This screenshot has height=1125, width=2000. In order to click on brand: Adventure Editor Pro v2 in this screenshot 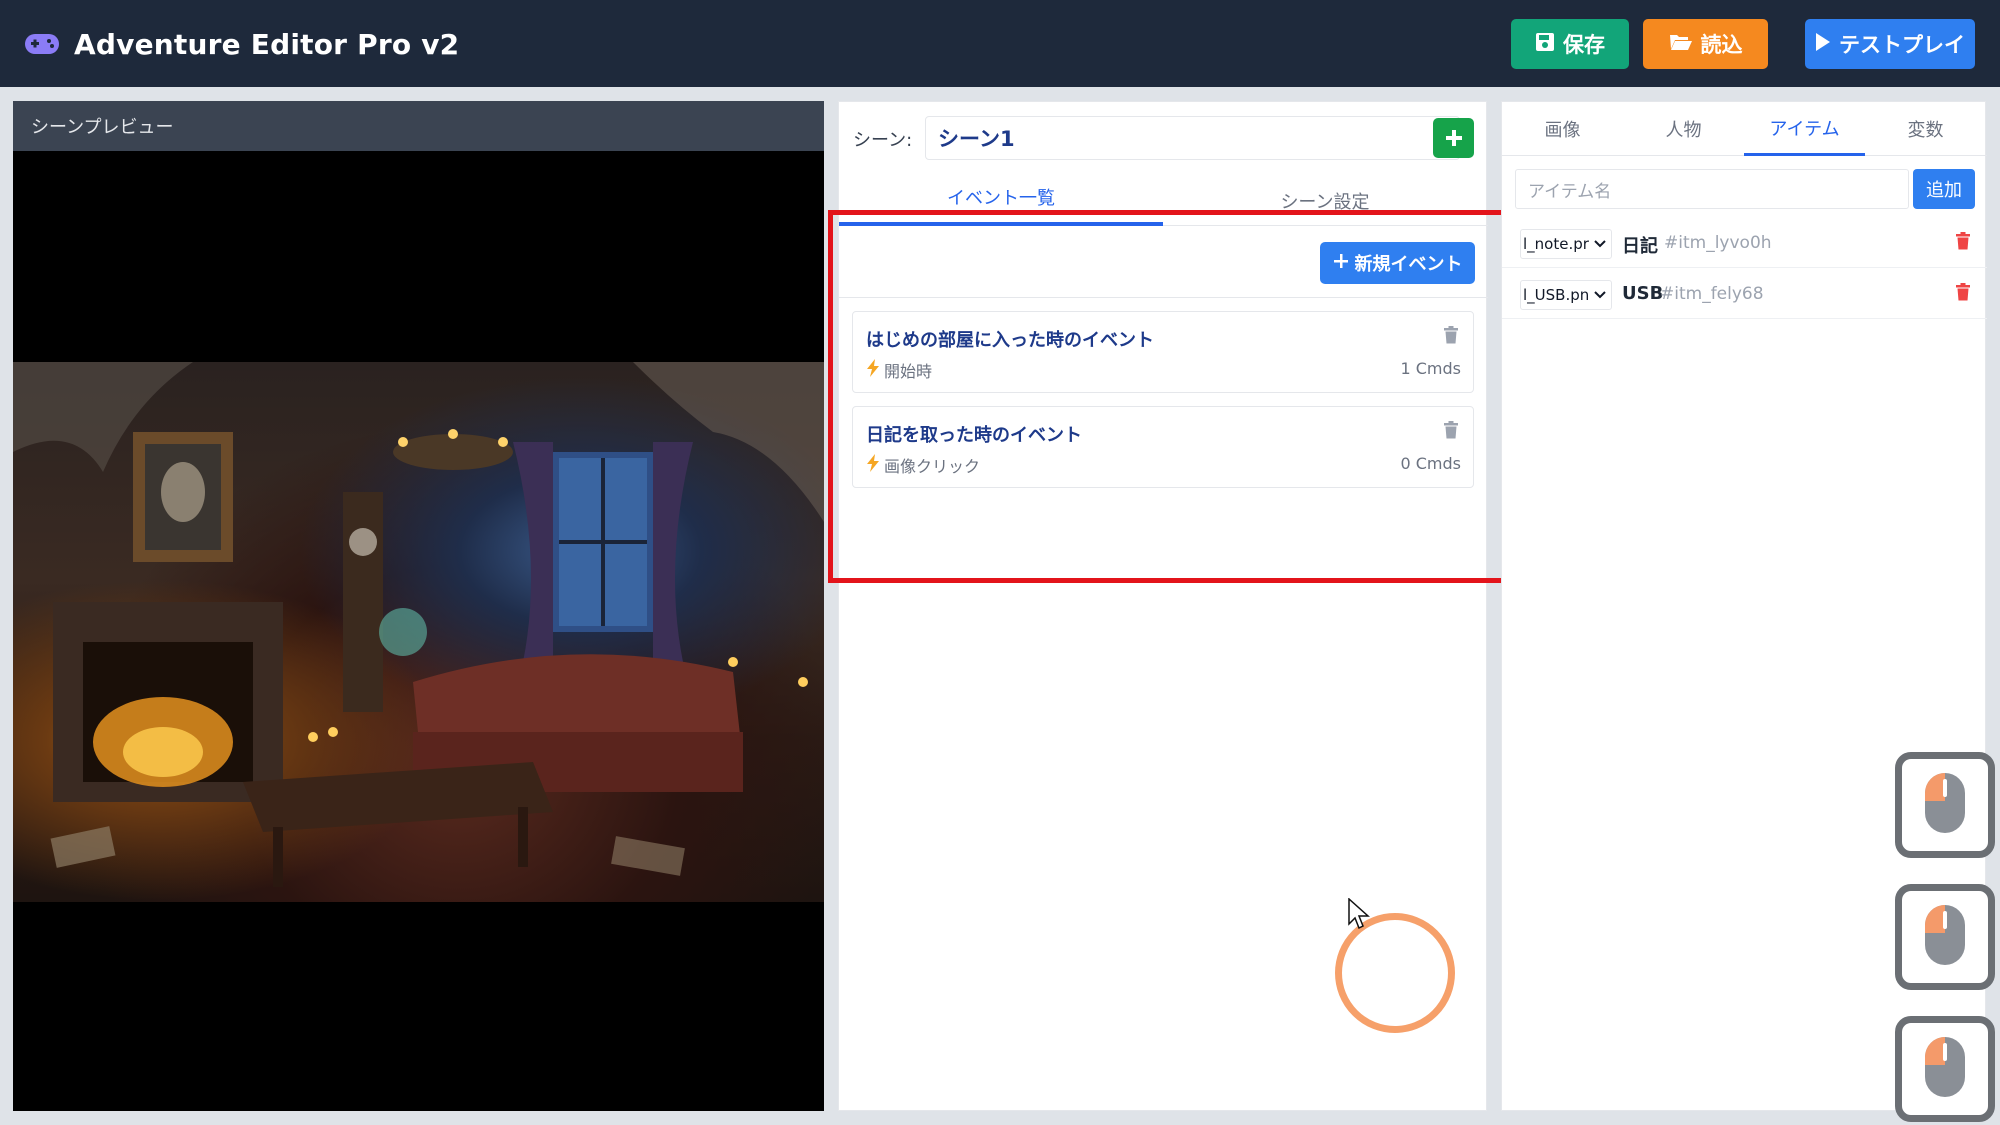, I will do `click(241, 44)`.